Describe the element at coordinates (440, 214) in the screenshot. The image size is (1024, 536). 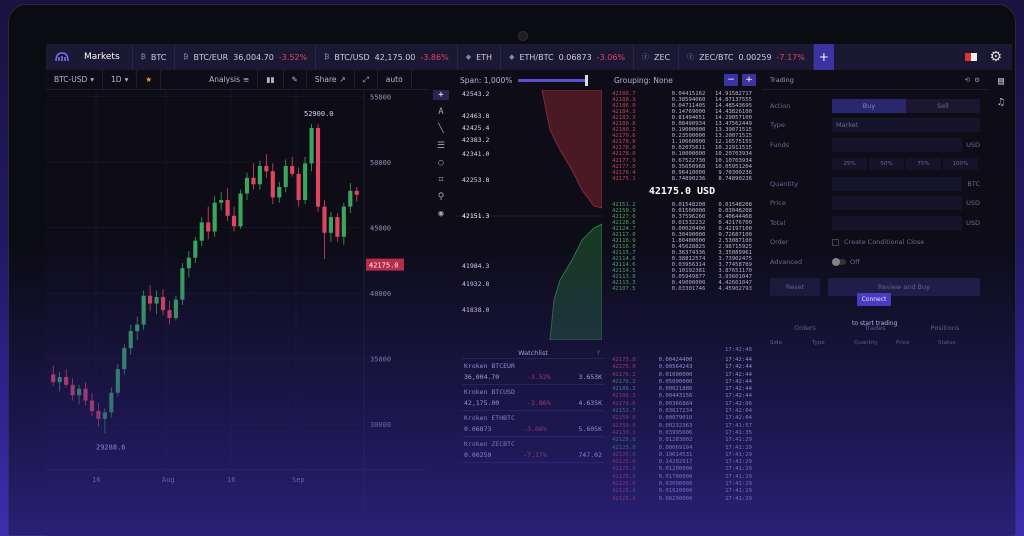
I see `eye-tool-icon: ◉` at that location.